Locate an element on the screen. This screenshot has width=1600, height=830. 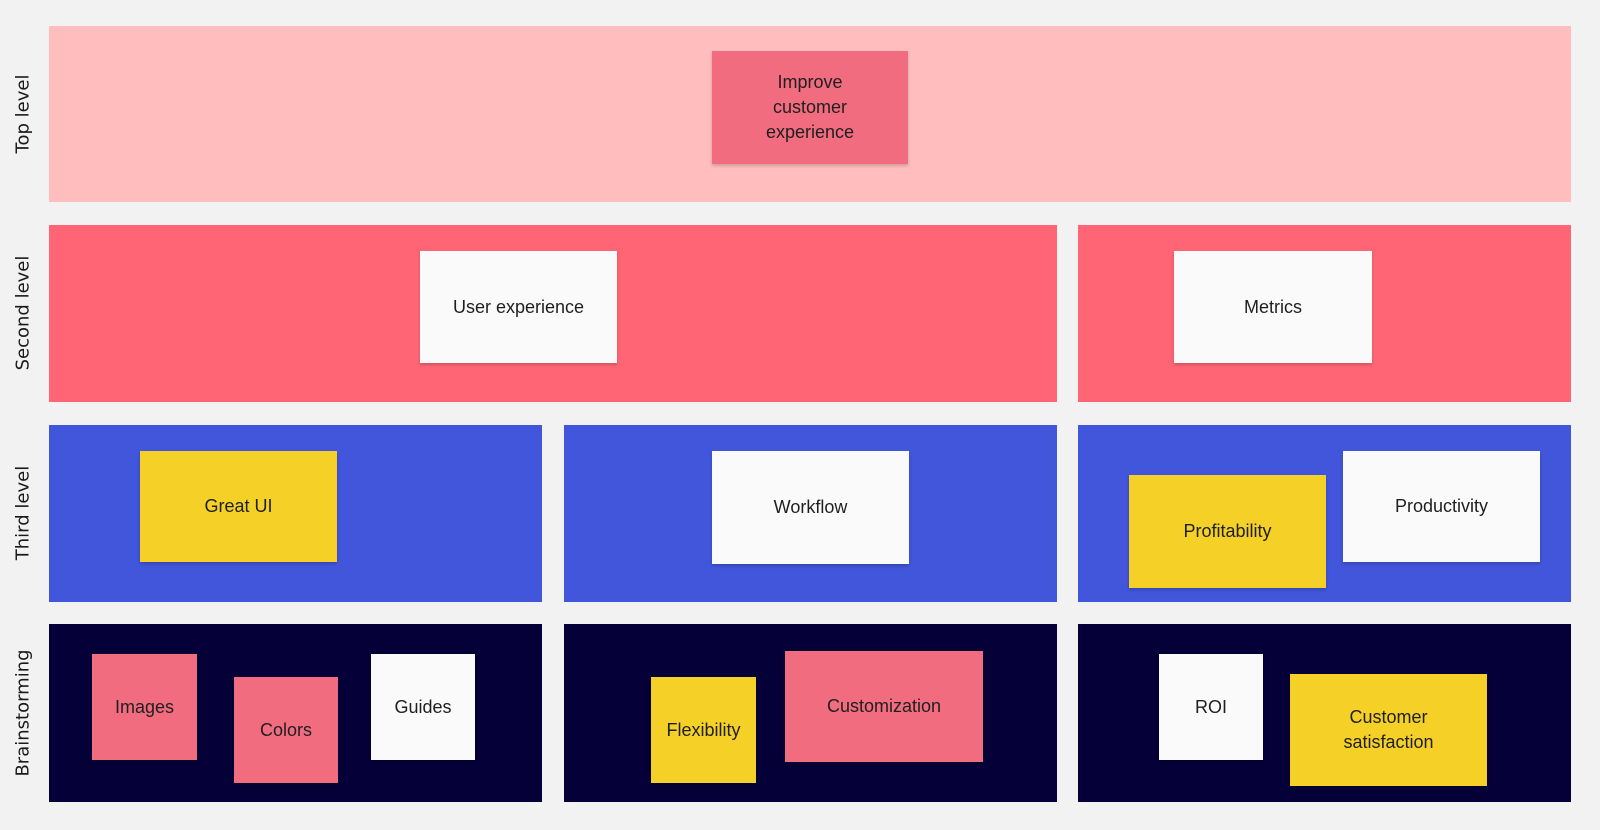
row-label-second-level: Second level is located at coordinates (23, 313).